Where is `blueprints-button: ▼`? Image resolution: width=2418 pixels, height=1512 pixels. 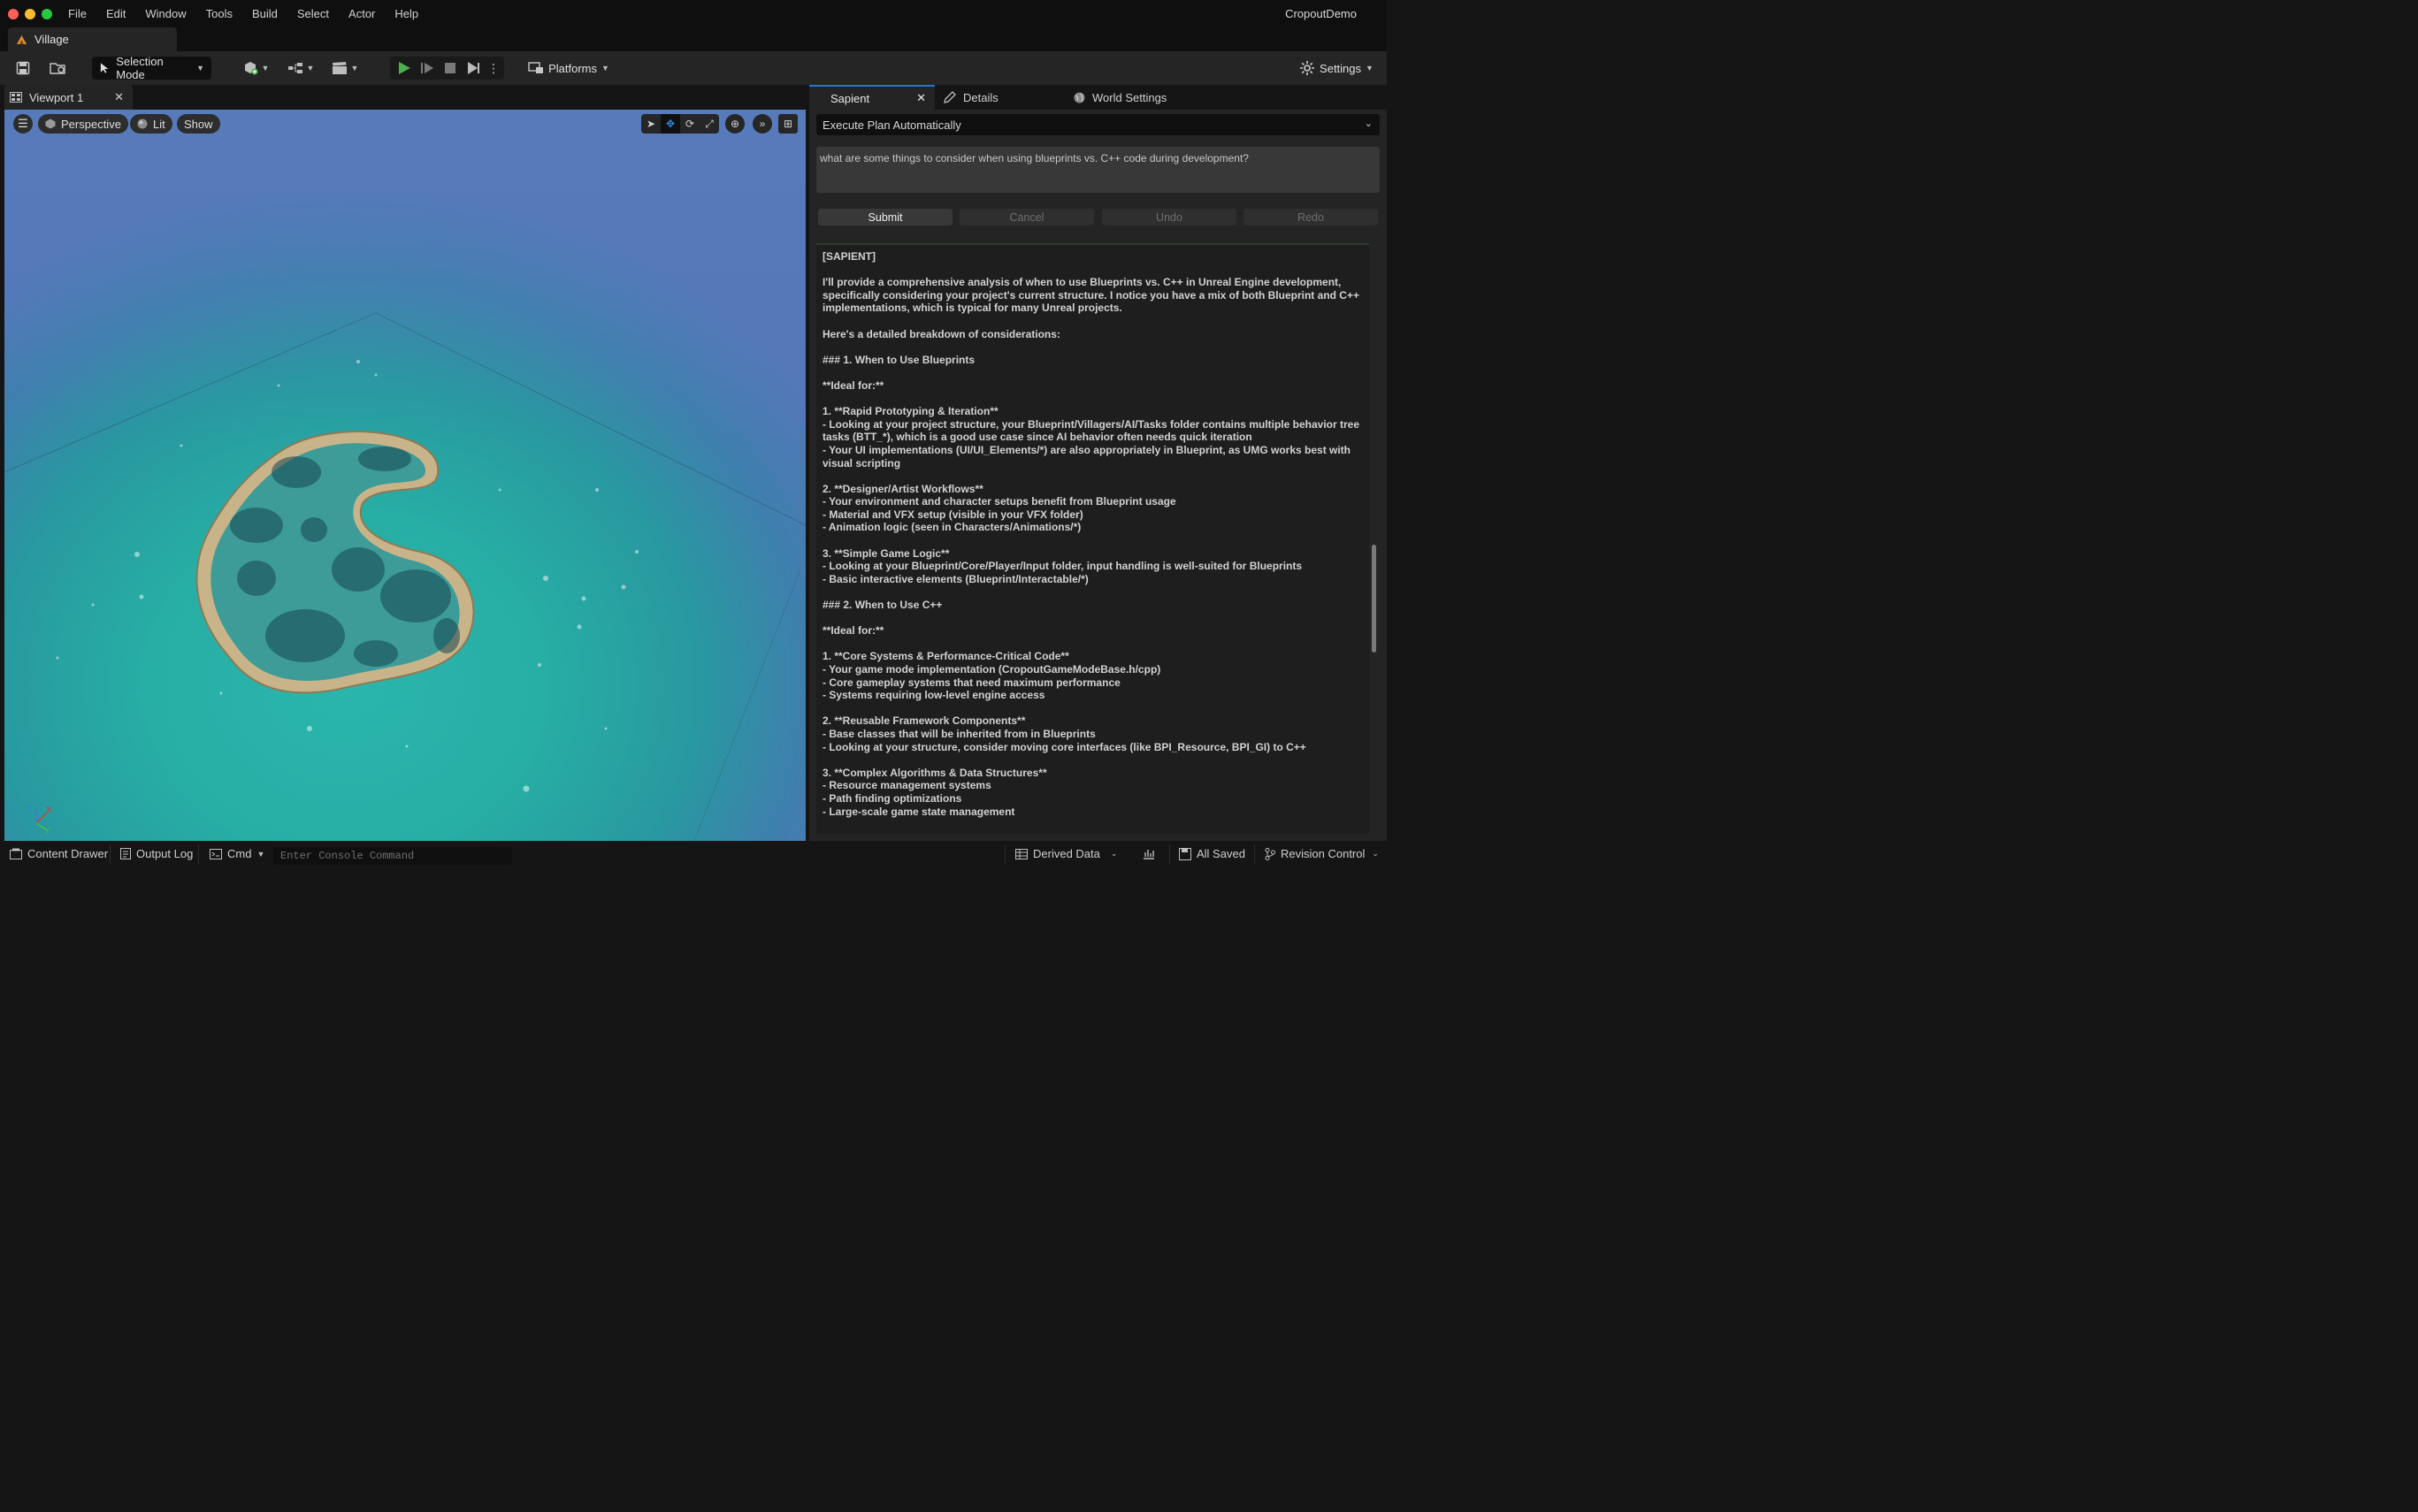 blueprints-button: ▼ is located at coordinates (301, 68).